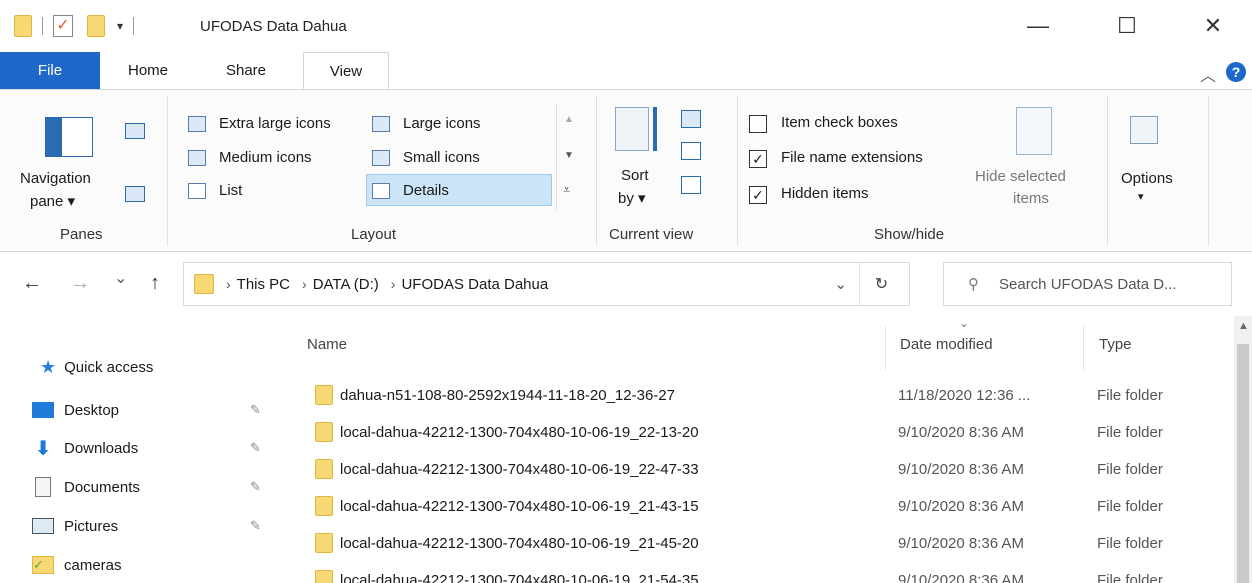 This screenshot has width=1252, height=583. What do you see at coordinates (346, 284) in the screenshot?
I see `breadcrumb-data-d: DATA (D:)` at bounding box center [346, 284].